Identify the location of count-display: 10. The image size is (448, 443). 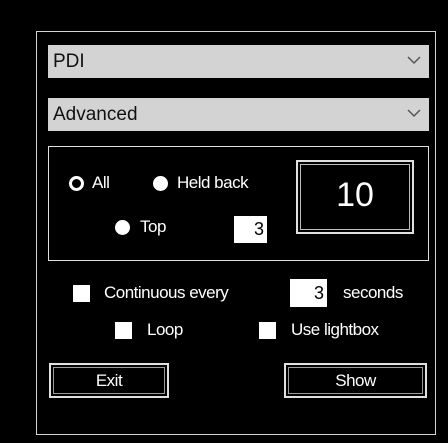
(355, 197).